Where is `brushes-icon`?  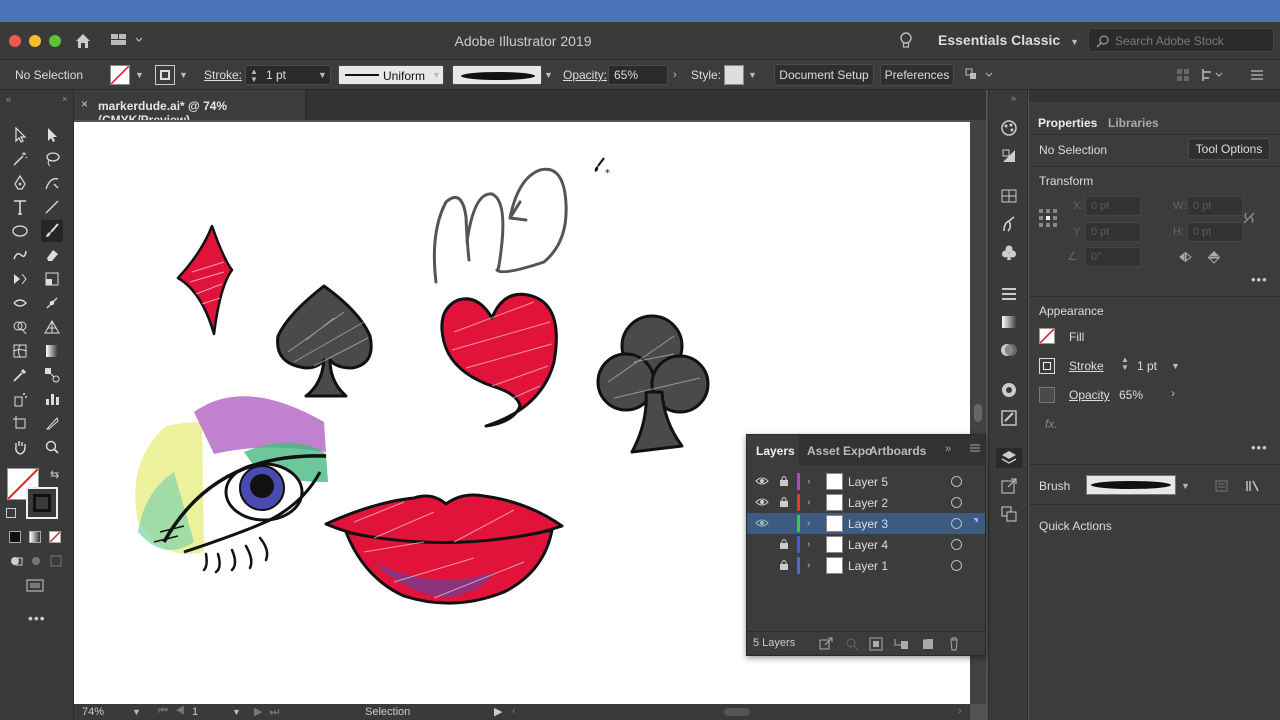 brushes-icon is located at coordinates (1009, 224).